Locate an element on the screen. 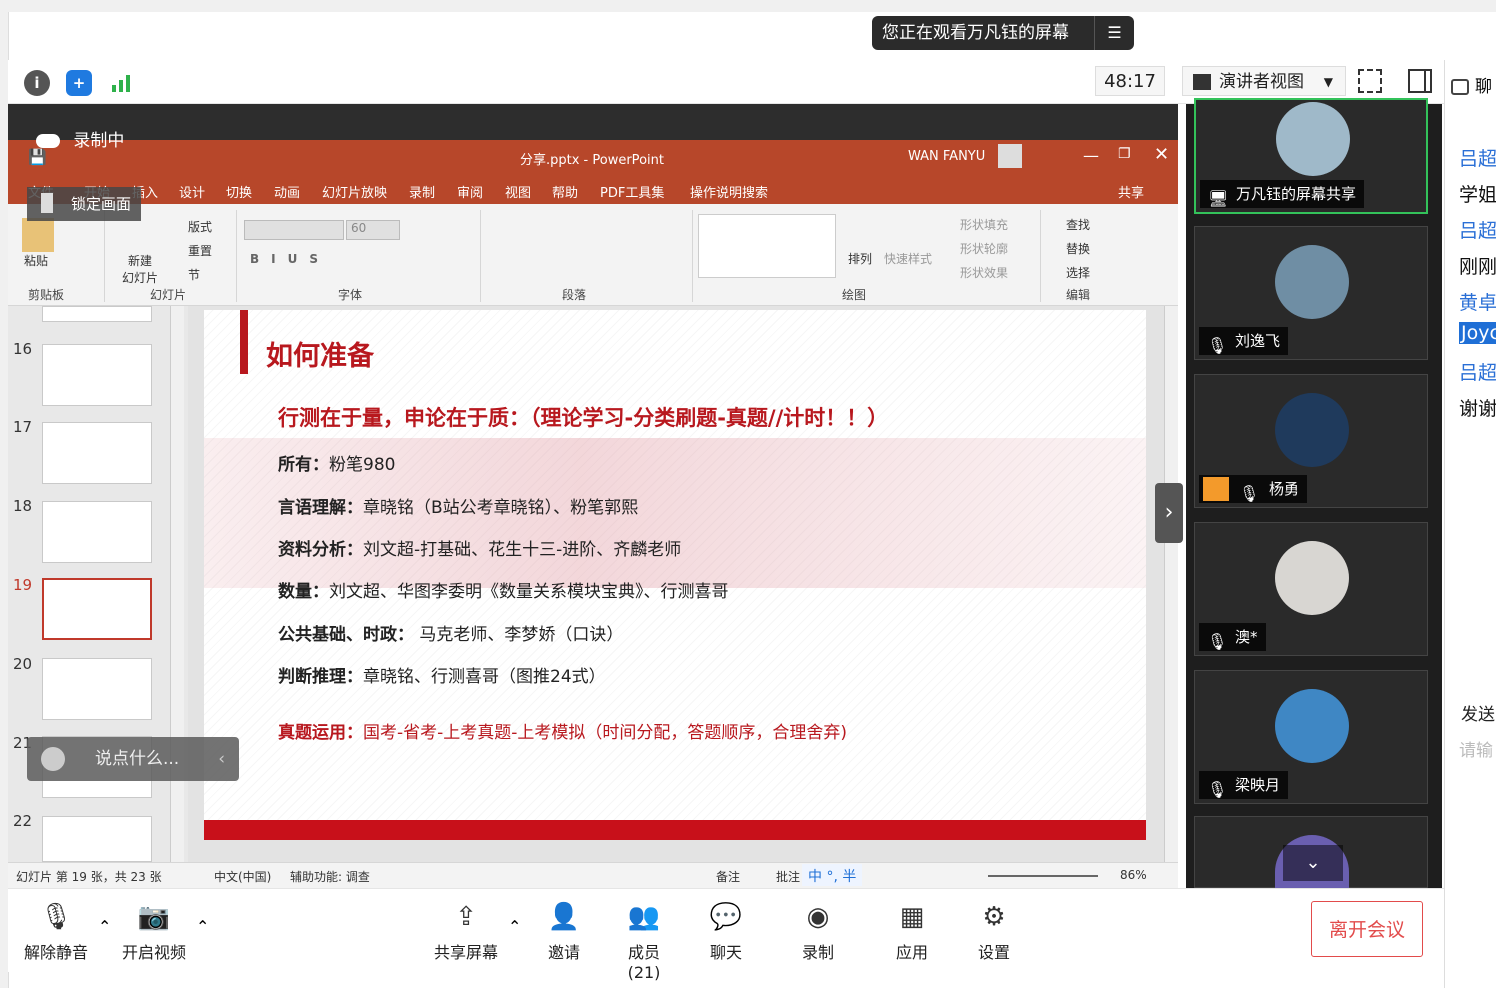  tab-pdf: PDF工具集 is located at coordinates (632, 191).